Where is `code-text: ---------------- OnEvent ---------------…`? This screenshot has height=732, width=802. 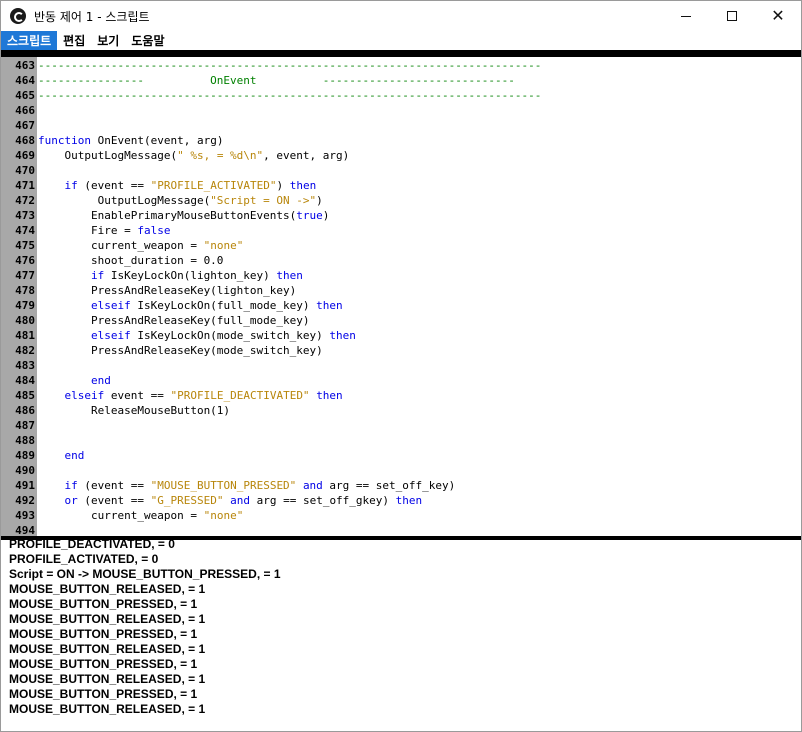 code-text: ---------------- OnEvent ---------------… is located at coordinates (276, 80).